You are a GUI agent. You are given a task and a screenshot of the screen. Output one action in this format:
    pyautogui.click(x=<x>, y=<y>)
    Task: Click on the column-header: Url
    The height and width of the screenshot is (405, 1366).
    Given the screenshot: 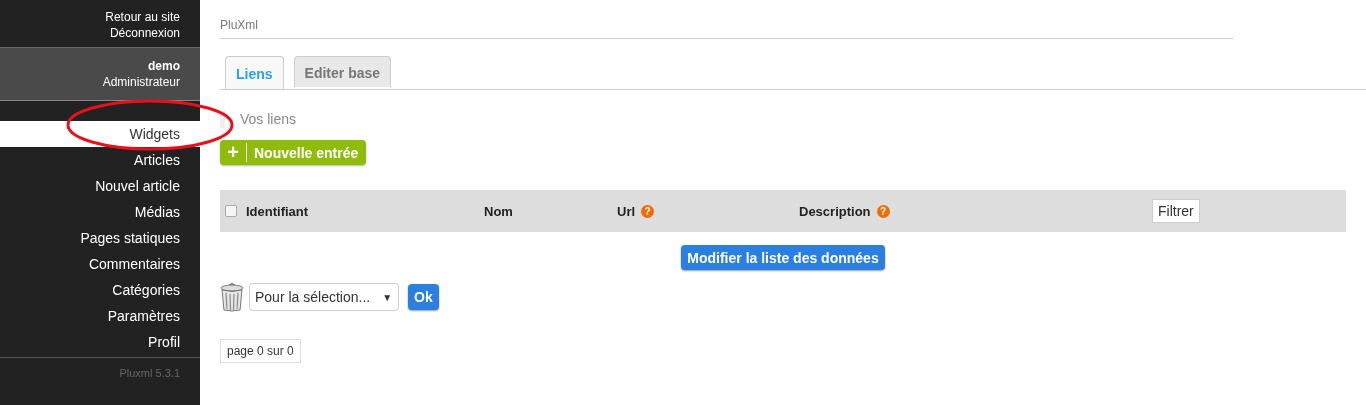 What is the action you would take?
    pyautogui.click(x=626, y=211)
    